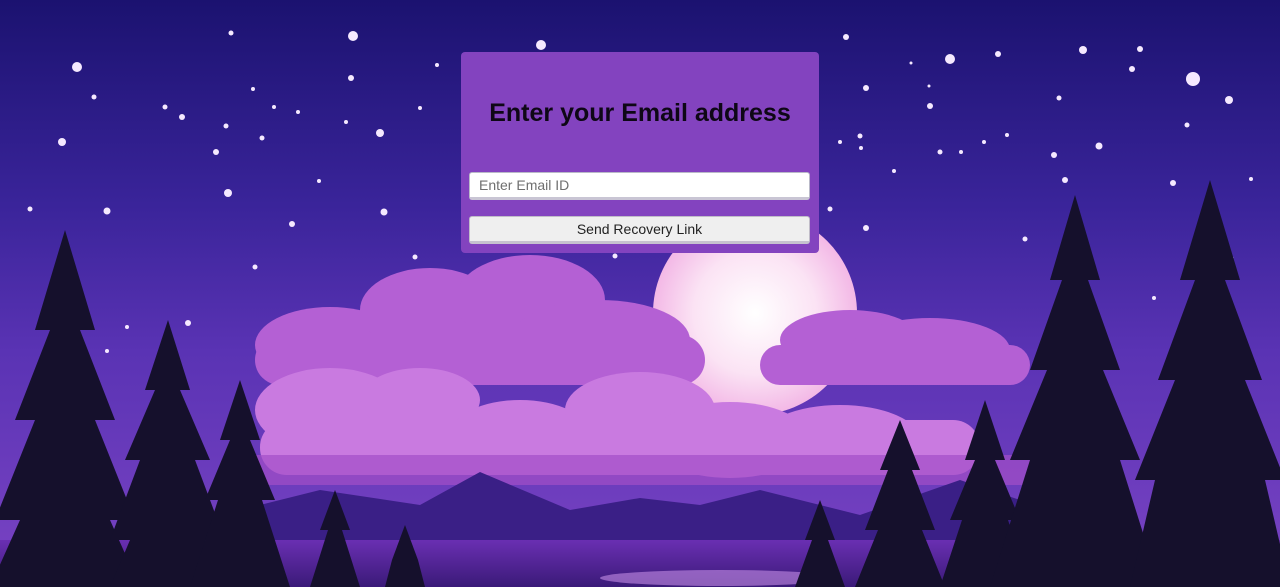 This screenshot has width=1280, height=587. What do you see at coordinates (639, 186) in the screenshot?
I see `email-input` at bounding box center [639, 186].